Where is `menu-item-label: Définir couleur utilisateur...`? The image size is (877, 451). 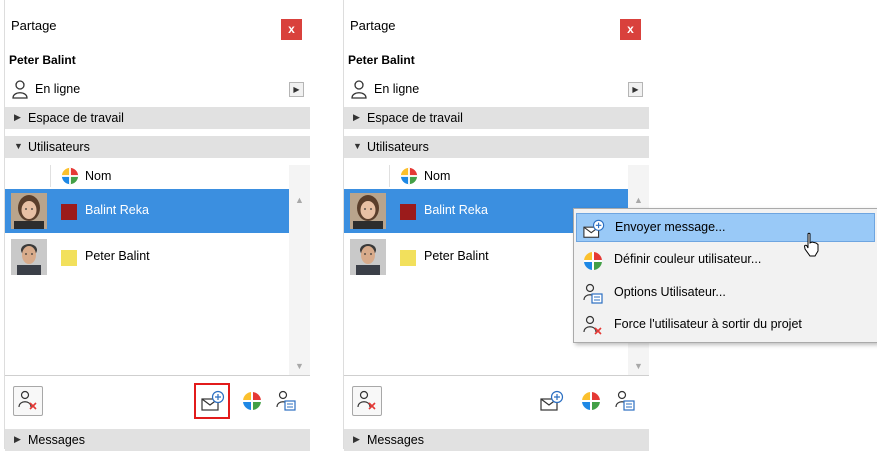 menu-item-label: Définir couleur utilisateur... is located at coordinates (688, 259).